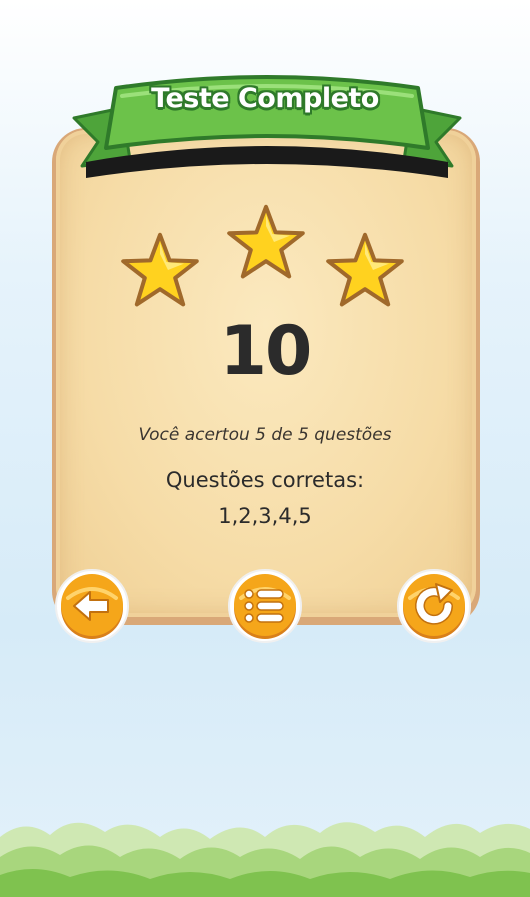 The image size is (530, 897). Describe the element at coordinates (265, 480) in the screenshot. I see `correct-questions-label: Questões corretas:` at that location.